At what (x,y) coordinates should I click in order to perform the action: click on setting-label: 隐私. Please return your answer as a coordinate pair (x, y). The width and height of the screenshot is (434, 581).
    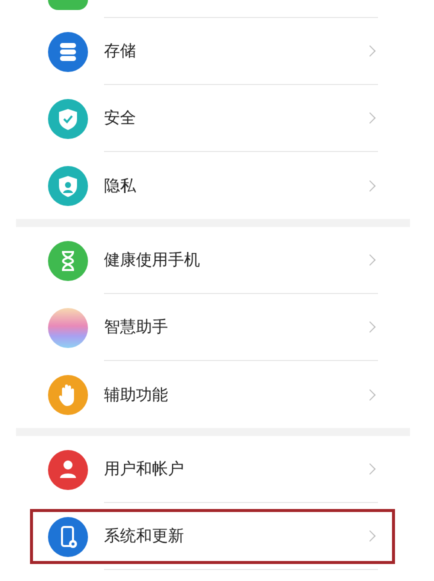
    Looking at the image, I should click on (235, 186).